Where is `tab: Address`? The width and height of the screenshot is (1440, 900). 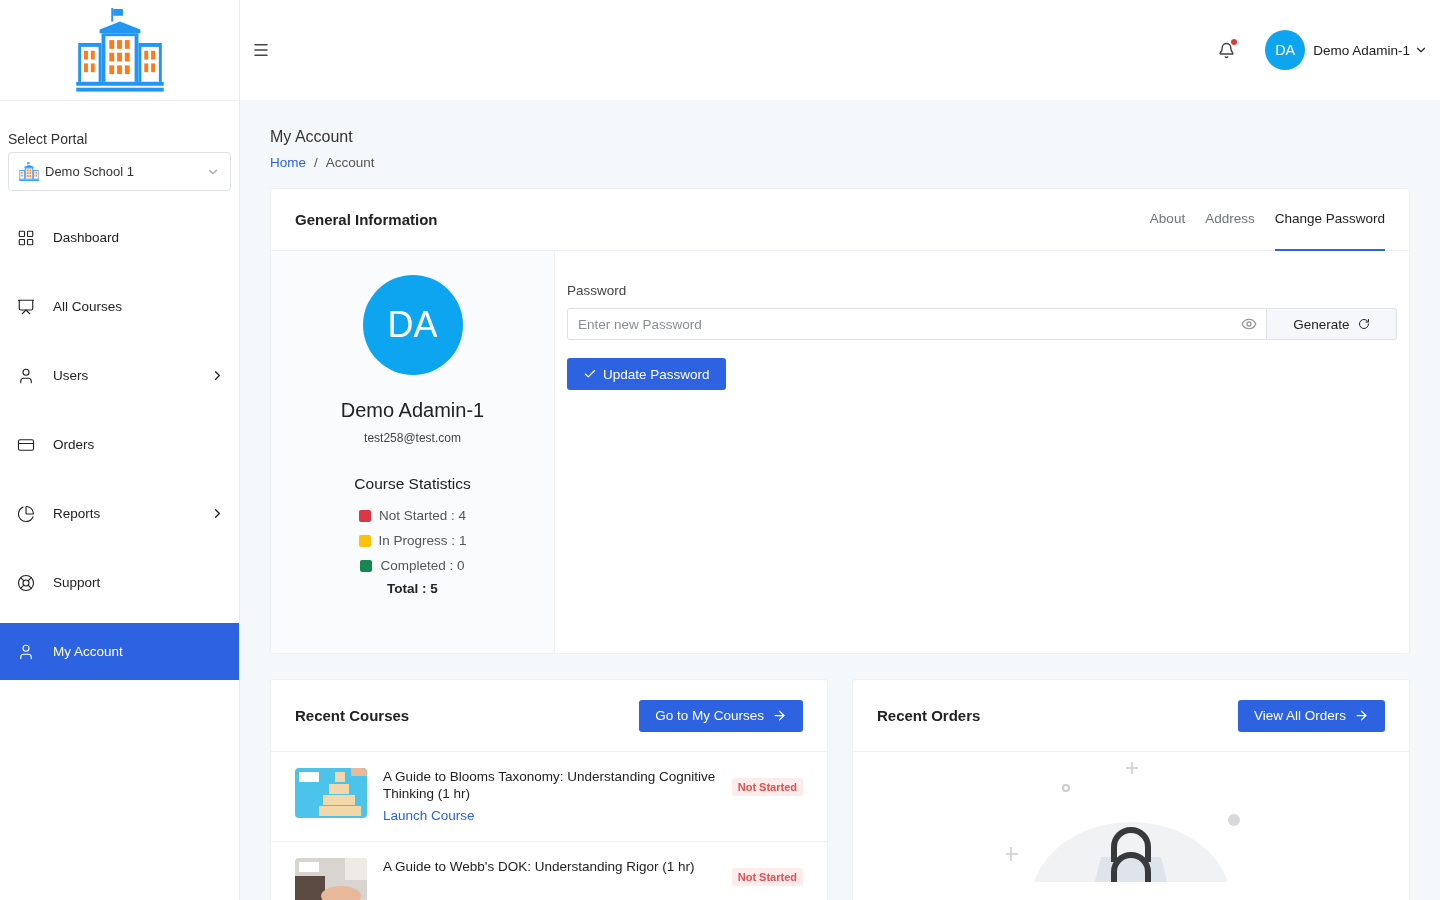
tab: Address is located at coordinates (1230, 219).